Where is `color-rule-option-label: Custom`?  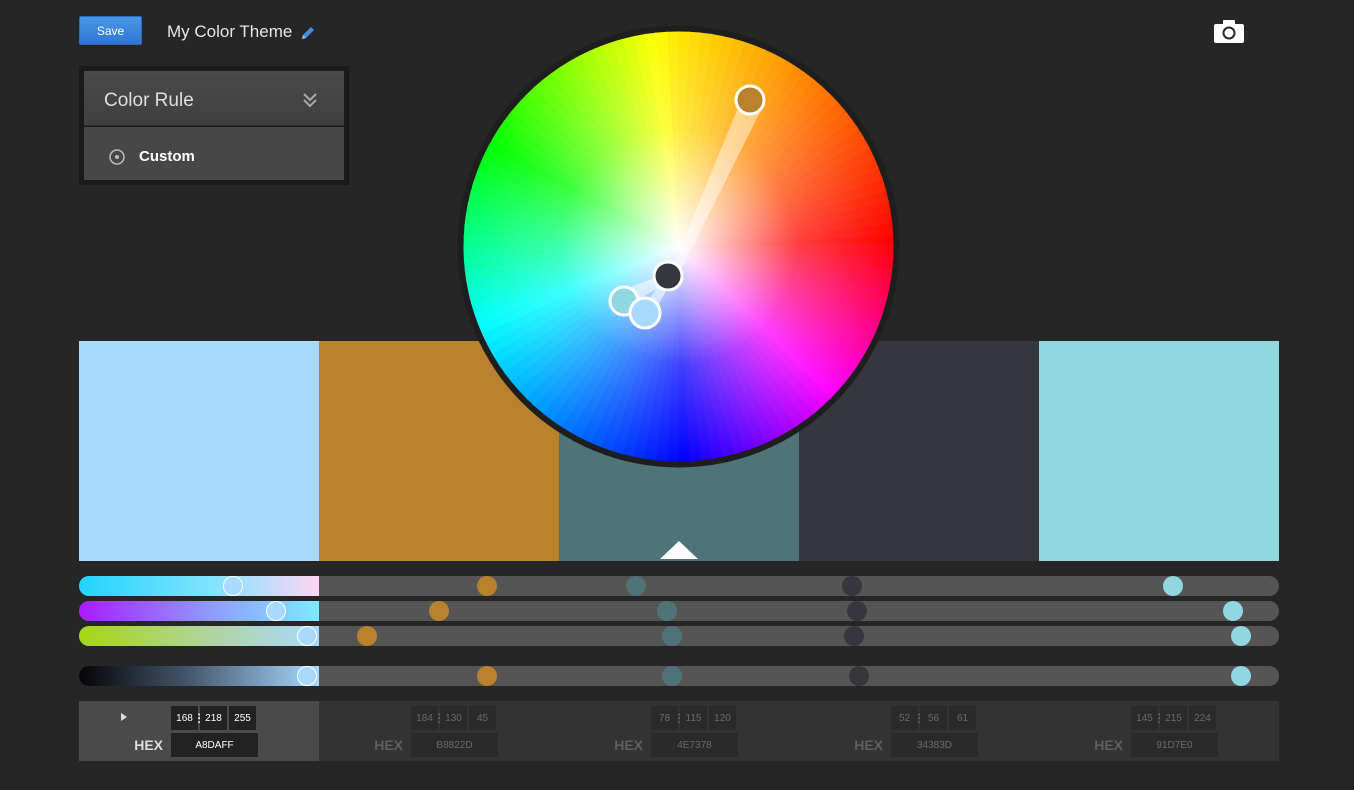 color-rule-option-label: Custom is located at coordinates (167, 156).